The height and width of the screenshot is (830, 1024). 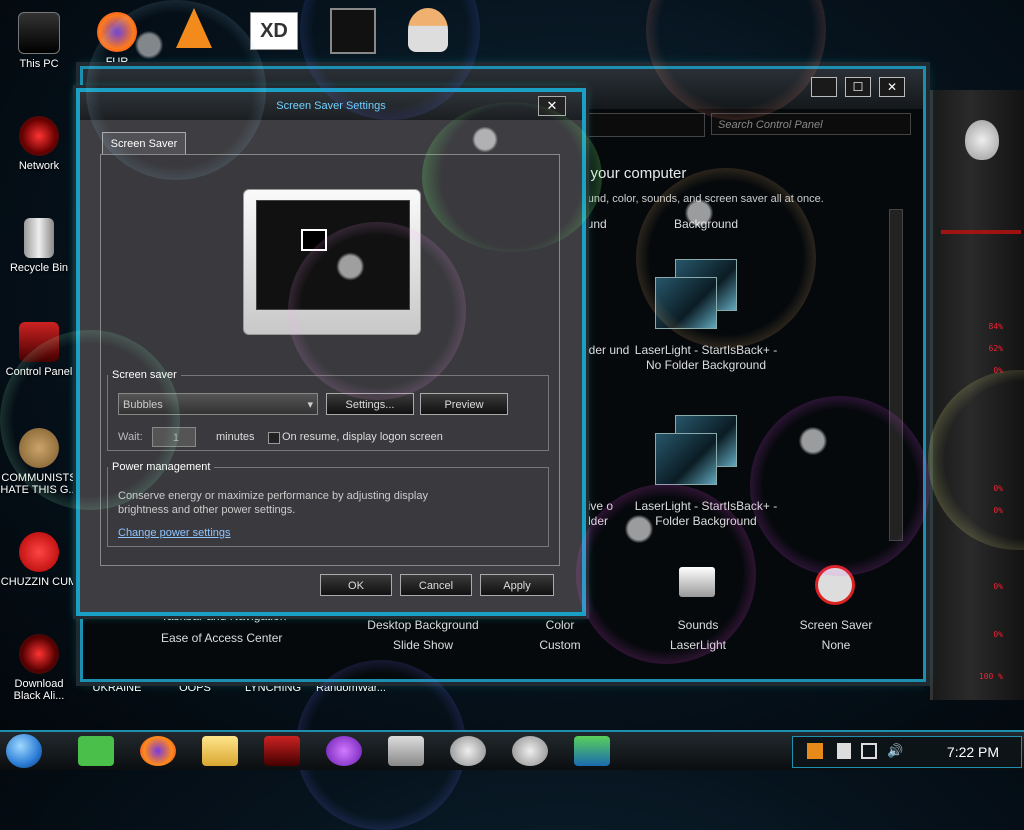 I want to click on messages-icon, so click(x=96, y=751).